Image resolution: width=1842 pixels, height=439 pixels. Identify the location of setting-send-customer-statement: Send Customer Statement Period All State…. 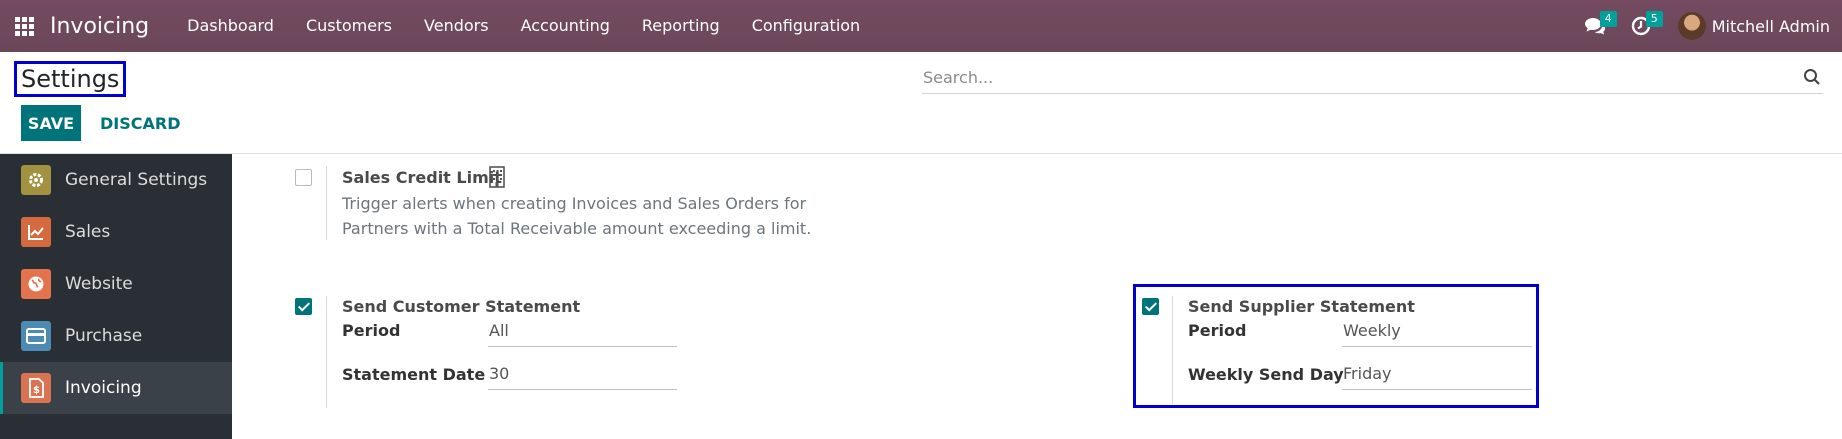
(582, 349).